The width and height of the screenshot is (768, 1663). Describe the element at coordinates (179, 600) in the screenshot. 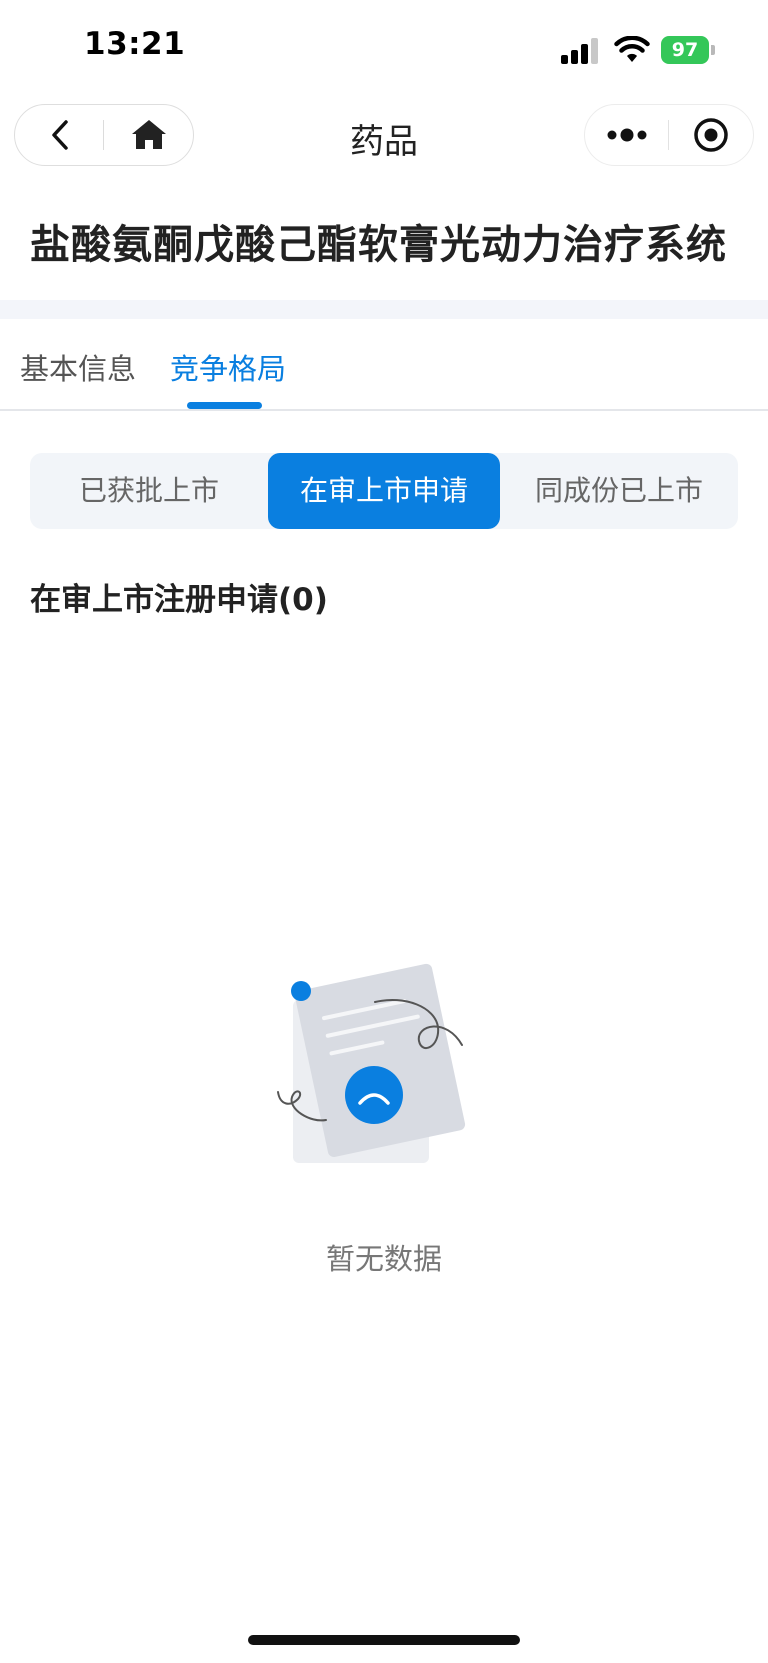

I see `section-title: 在审上市注册申请(0)` at that location.